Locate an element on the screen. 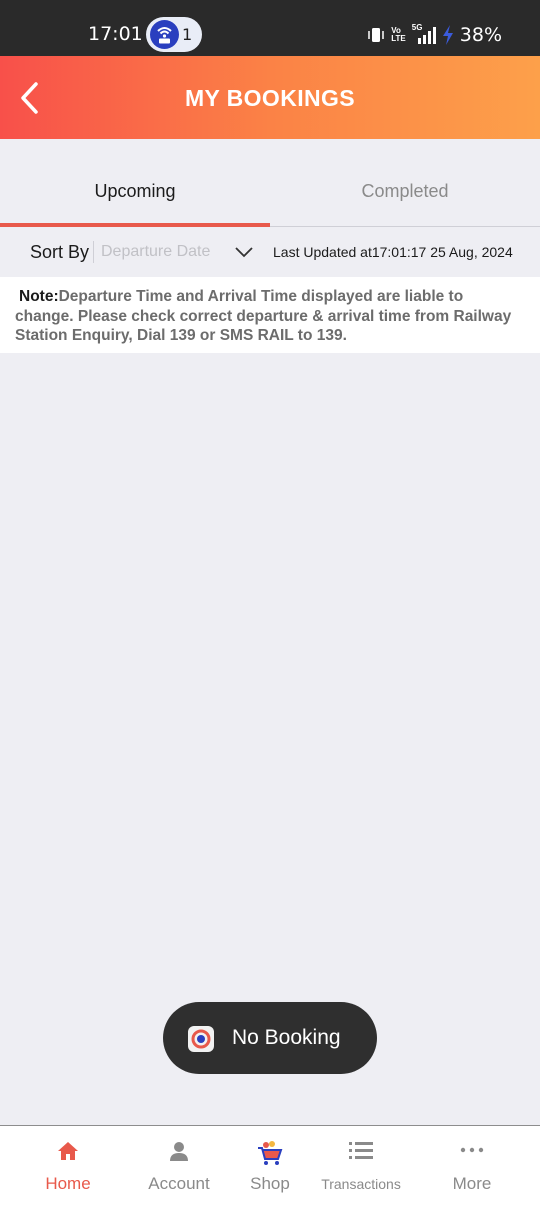 The width and height of the screenshot is (540, 1206). booking-tabs: Upcoming Completed is located at coordinates (270, 183).